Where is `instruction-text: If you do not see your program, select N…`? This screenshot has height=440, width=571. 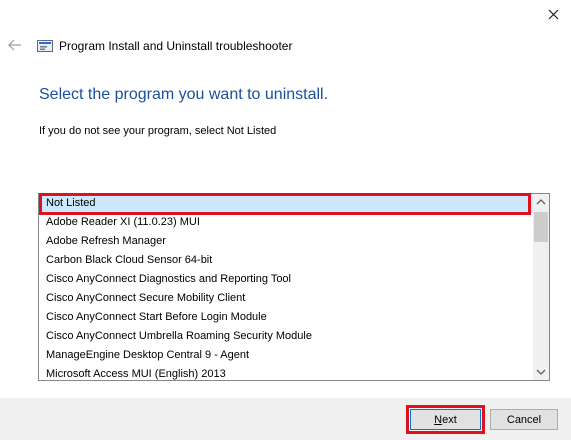
instruction-text: If you do not see your program, select N… is located at coordinates (158, 131).